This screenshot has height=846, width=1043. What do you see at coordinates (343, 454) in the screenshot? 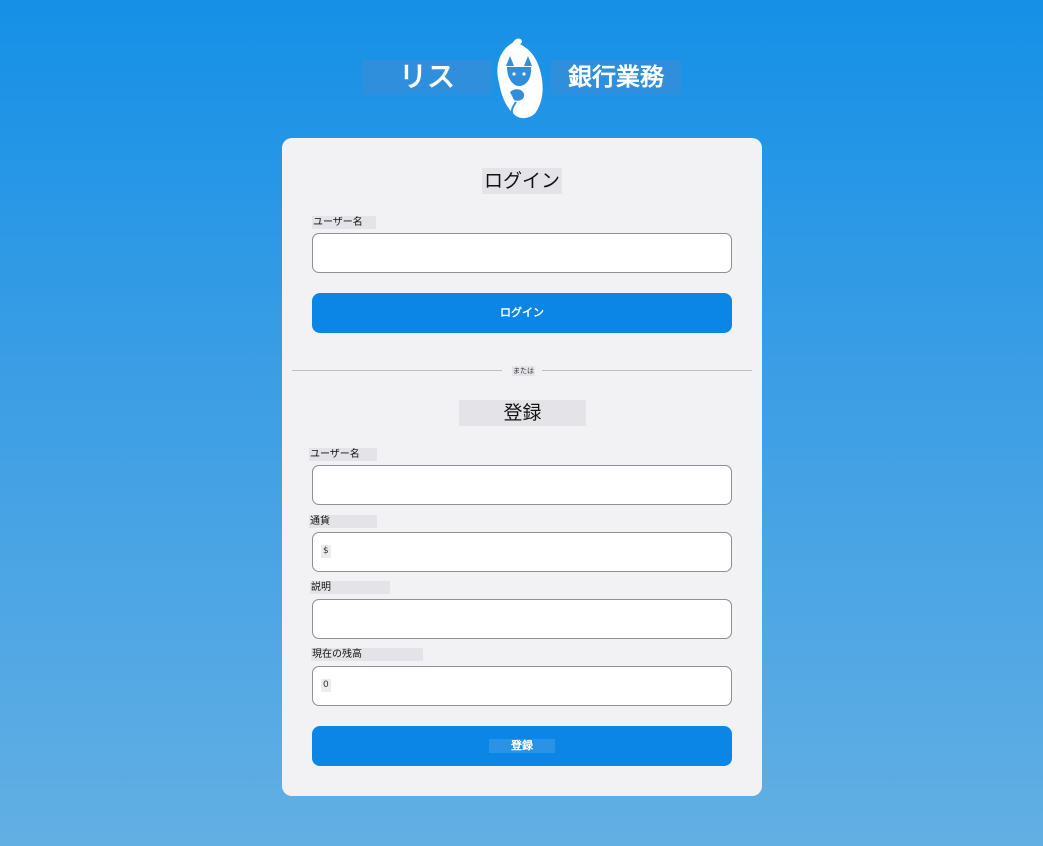
I see `register-username-label: ユーザー名` at bounding box center [343, 454].